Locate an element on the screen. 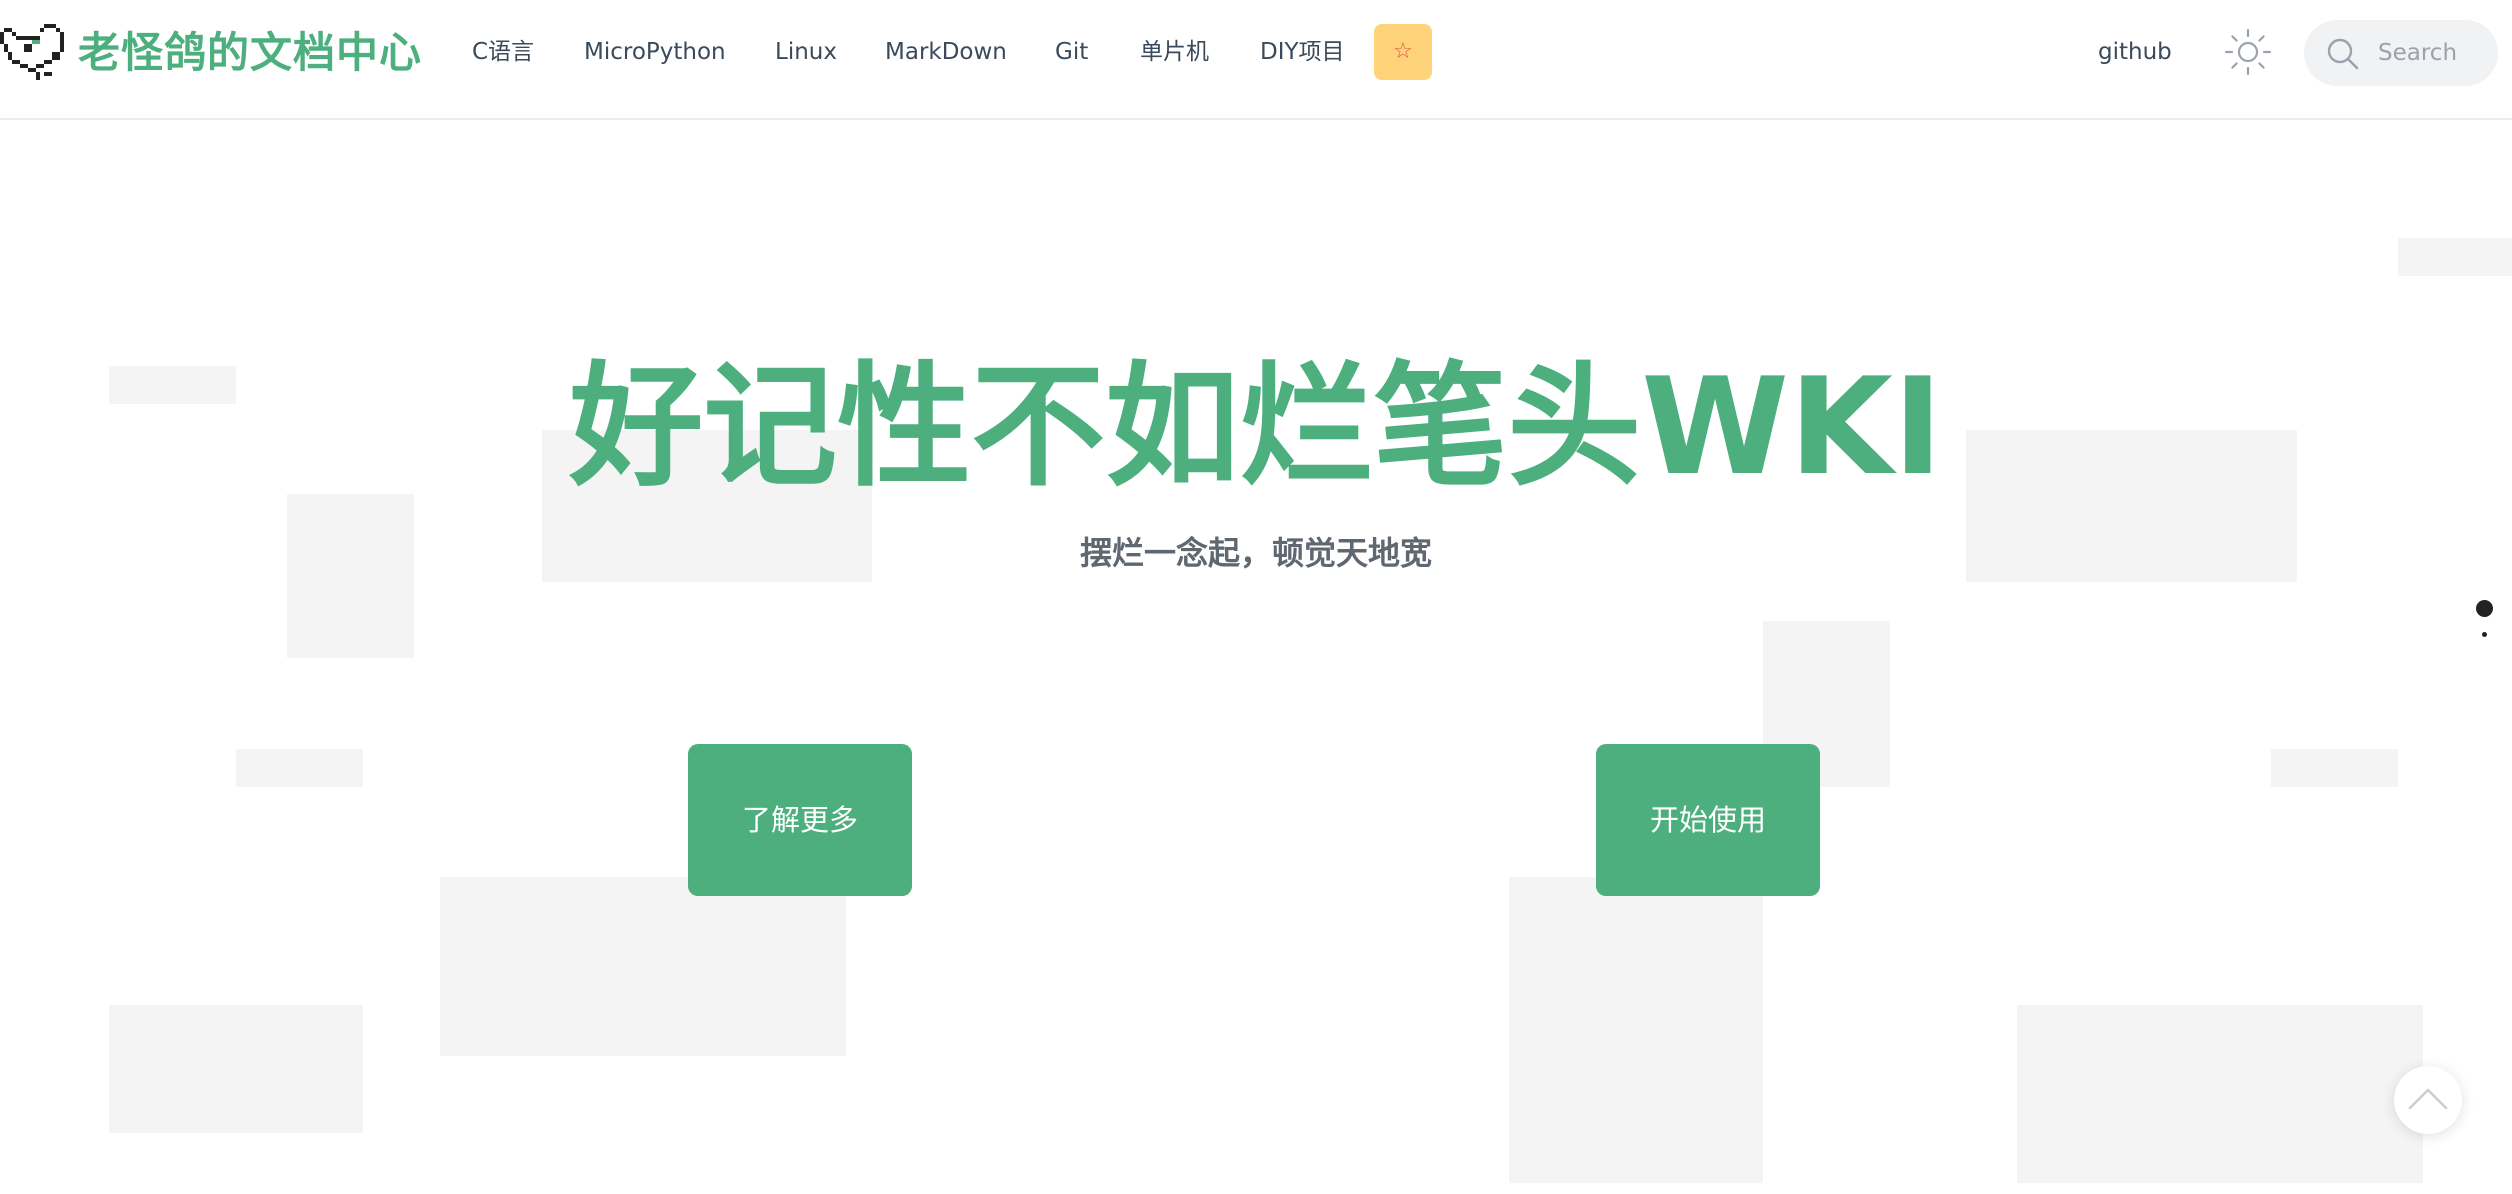 The height and width of the screenshot is (1194, 2512). github-link: github is located at coordinates (2135, 52).